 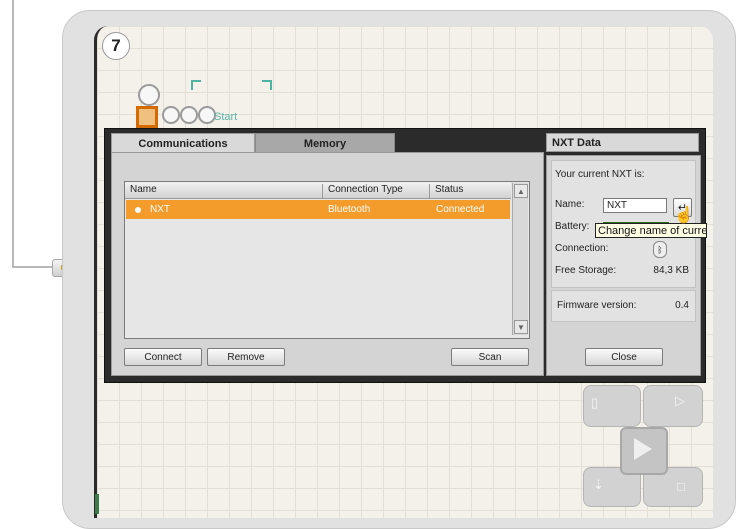 What do you see at coordinates (595, 402) in the screenshot?
I see `nxt-icon: ▯` at bounding box center [595, 402].